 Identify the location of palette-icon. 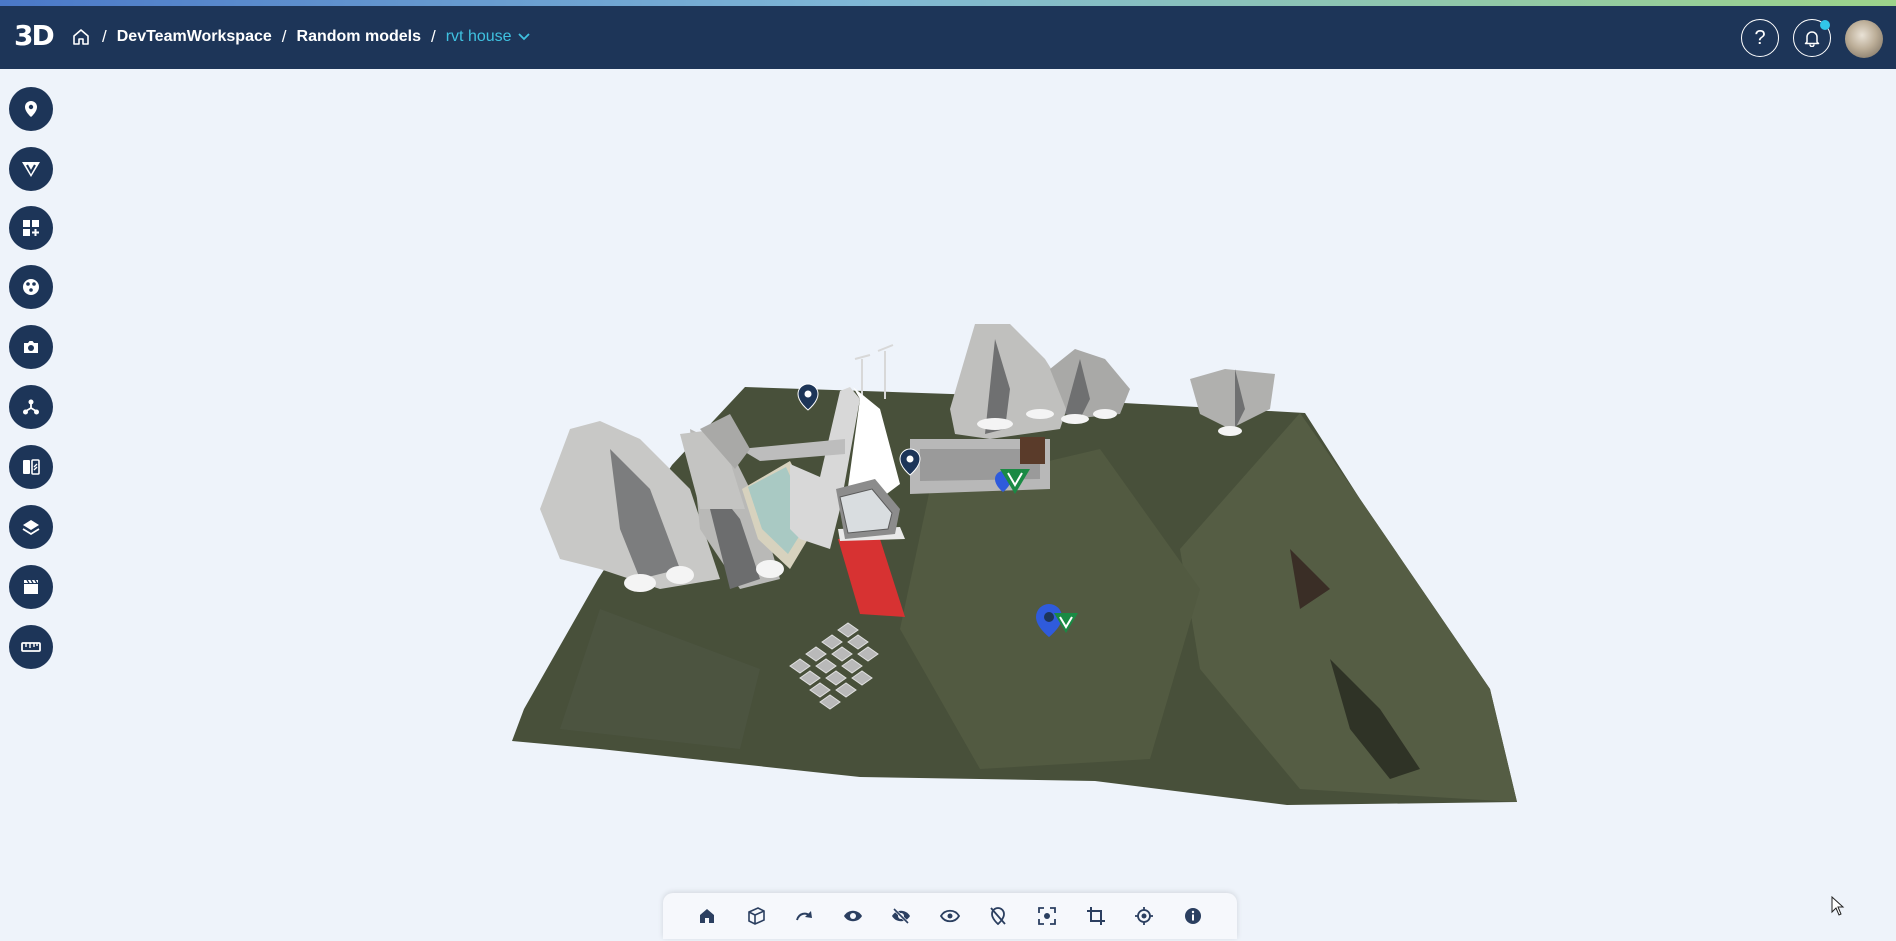
(31, 287).